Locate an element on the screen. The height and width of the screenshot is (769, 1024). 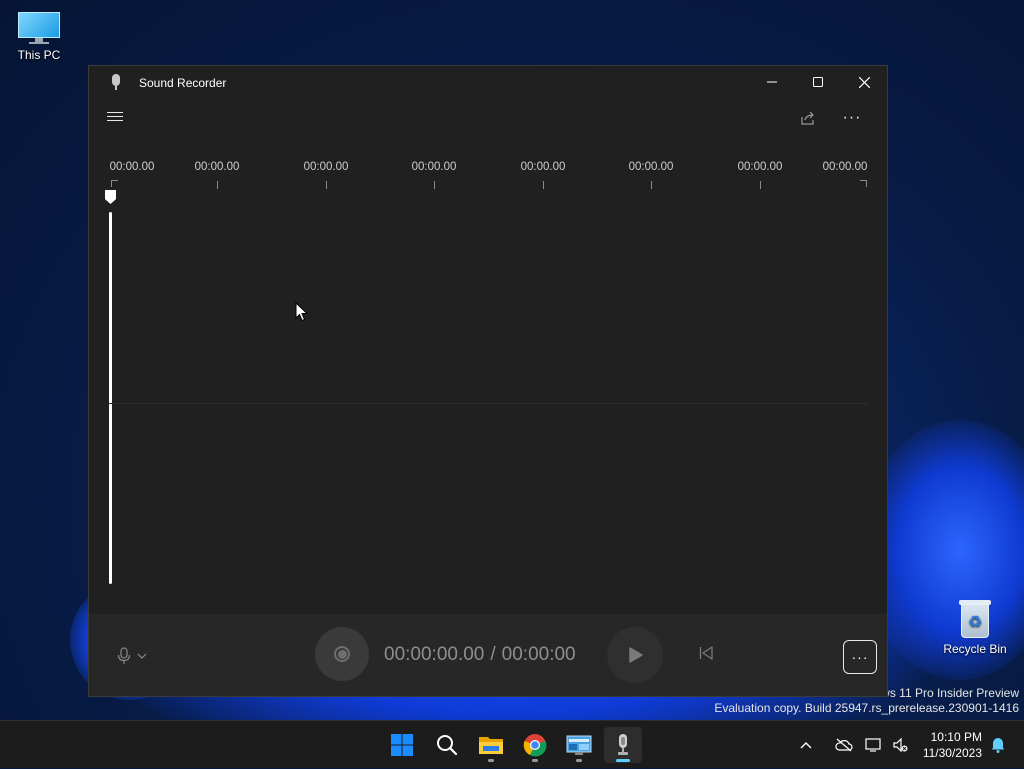
skip-back-icon is located at coordinates (706, 653).